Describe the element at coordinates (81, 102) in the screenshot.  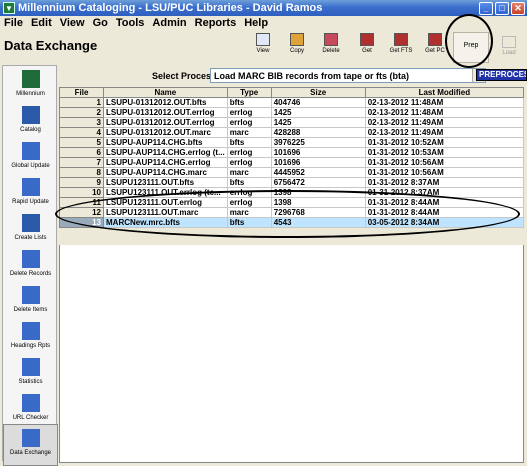
I see `file-number: 1` at that location.